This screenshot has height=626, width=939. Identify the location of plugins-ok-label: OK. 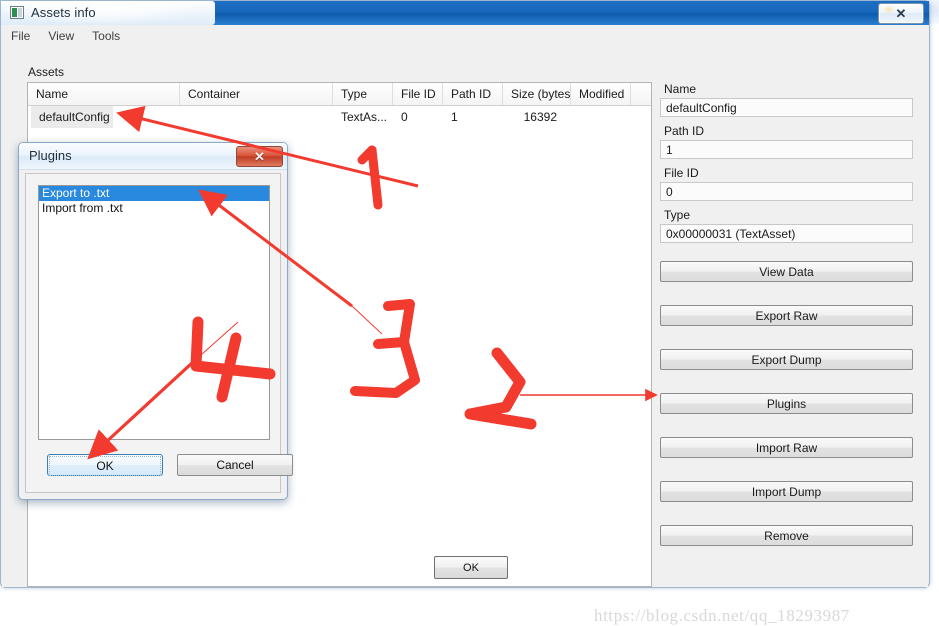
(105, 466).